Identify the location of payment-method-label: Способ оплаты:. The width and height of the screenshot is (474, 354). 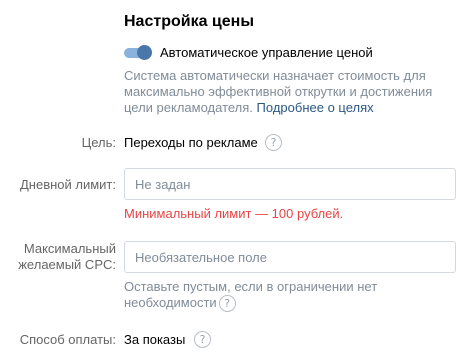
(67, 339).